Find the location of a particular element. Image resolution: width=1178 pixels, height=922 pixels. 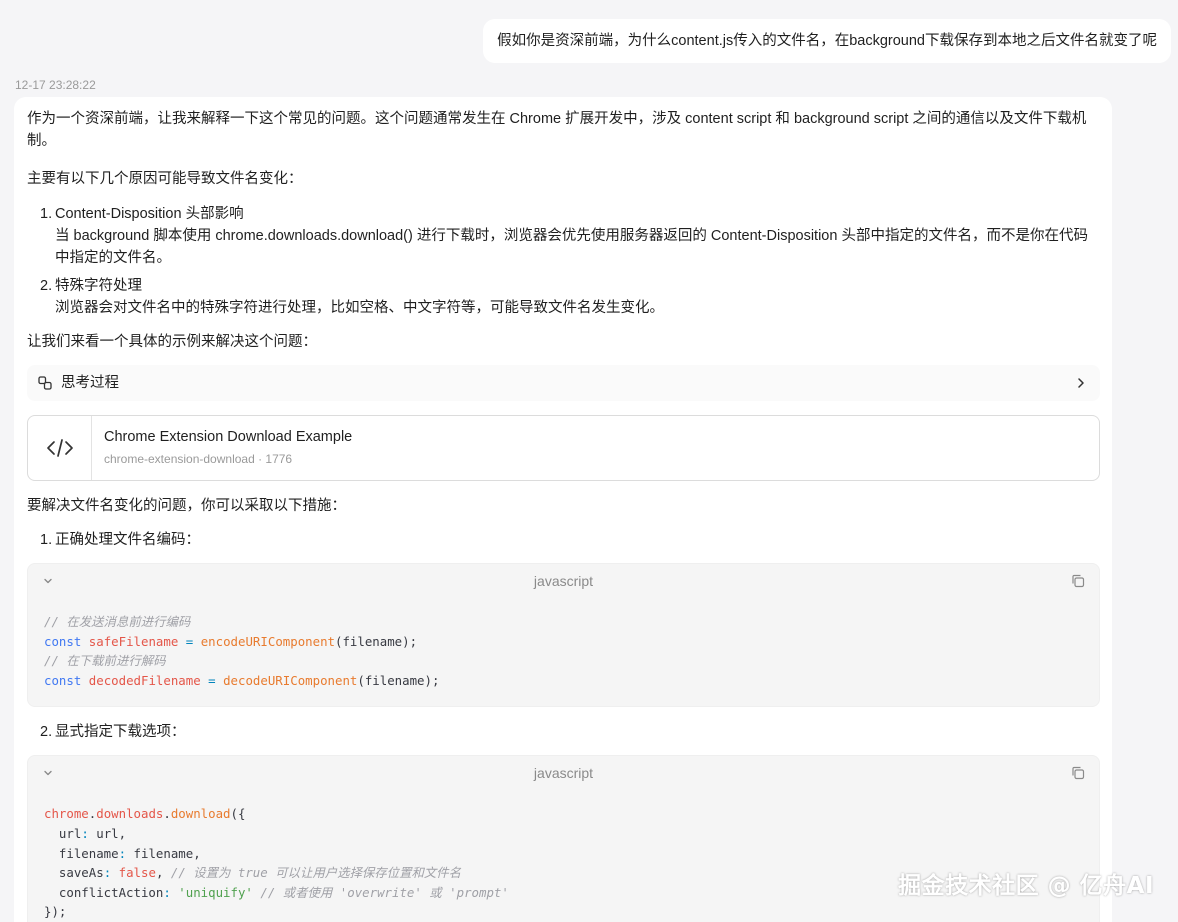

causes-lead: 主要有以下几个原因可能导致文件名变化： is located at coordinates (165, 179).